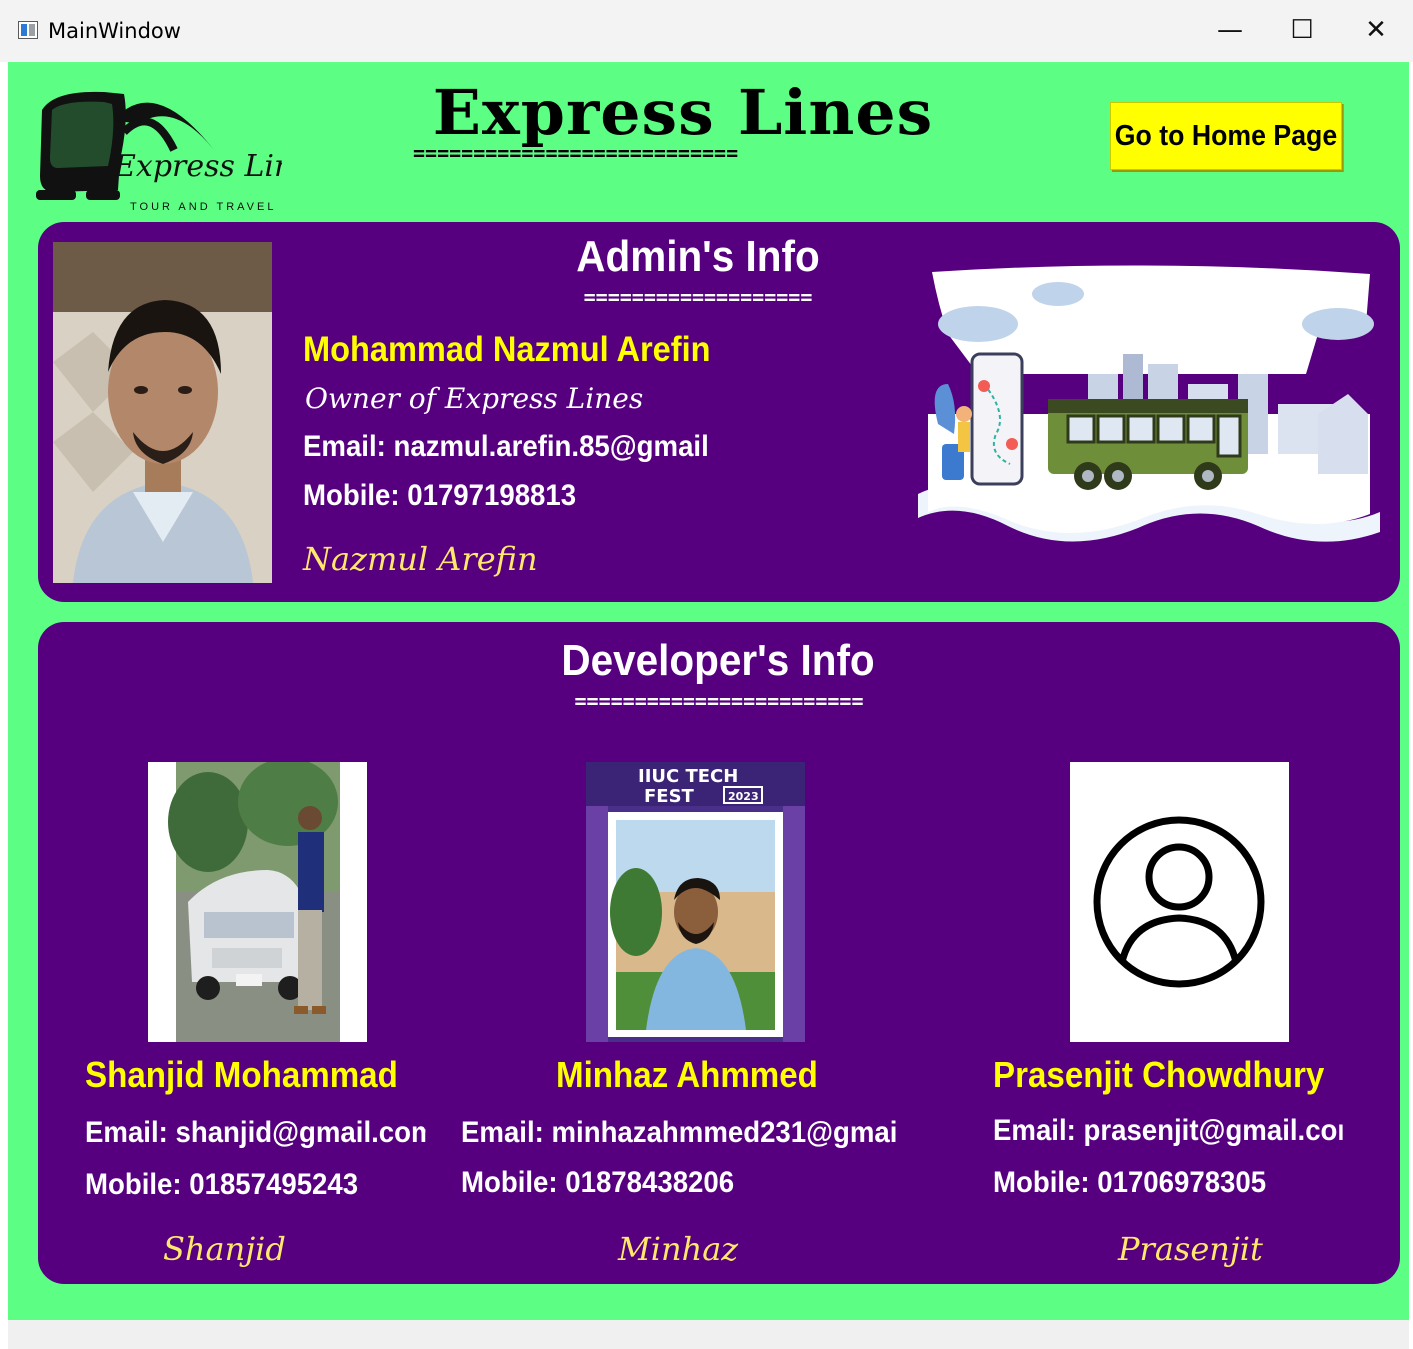 The height and width of the screenshot is (1349, 1413). Describe the element at coordinates (669, 796) in the screenshot. I see `tech-fest-line2: FEST` at that location.